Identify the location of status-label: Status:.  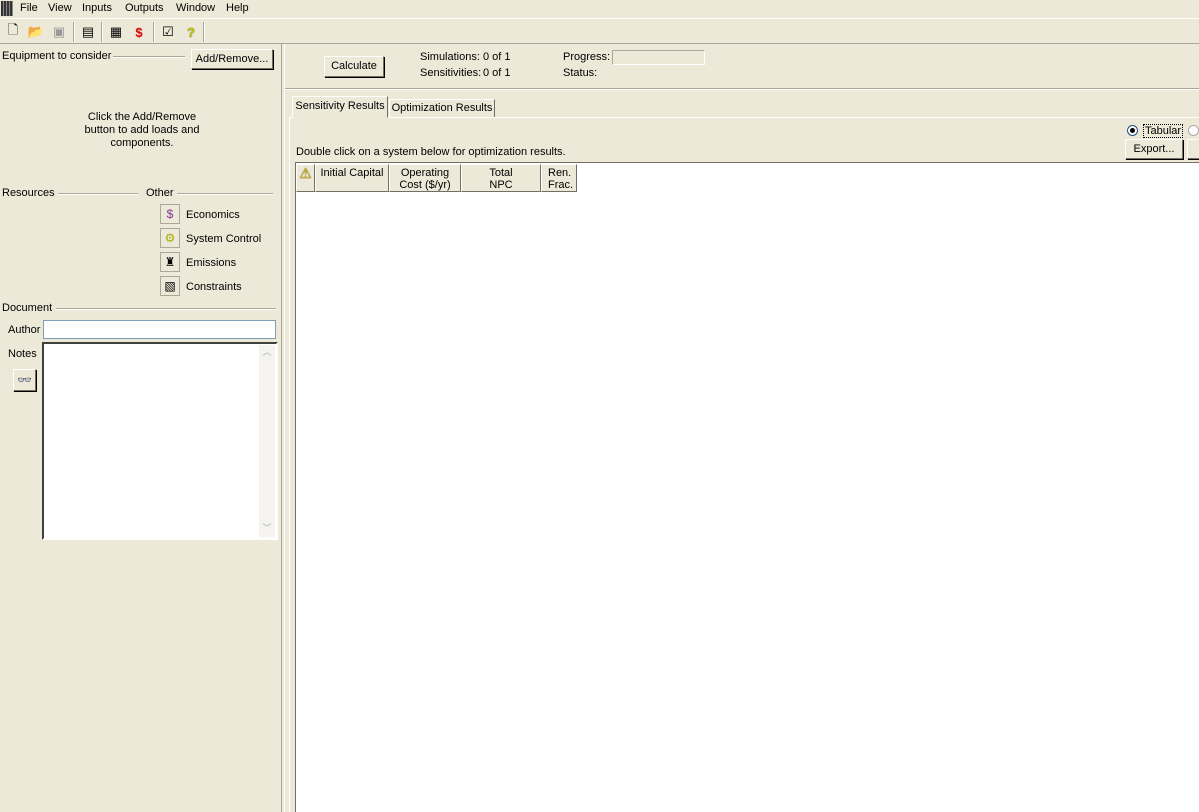
(580, 73).